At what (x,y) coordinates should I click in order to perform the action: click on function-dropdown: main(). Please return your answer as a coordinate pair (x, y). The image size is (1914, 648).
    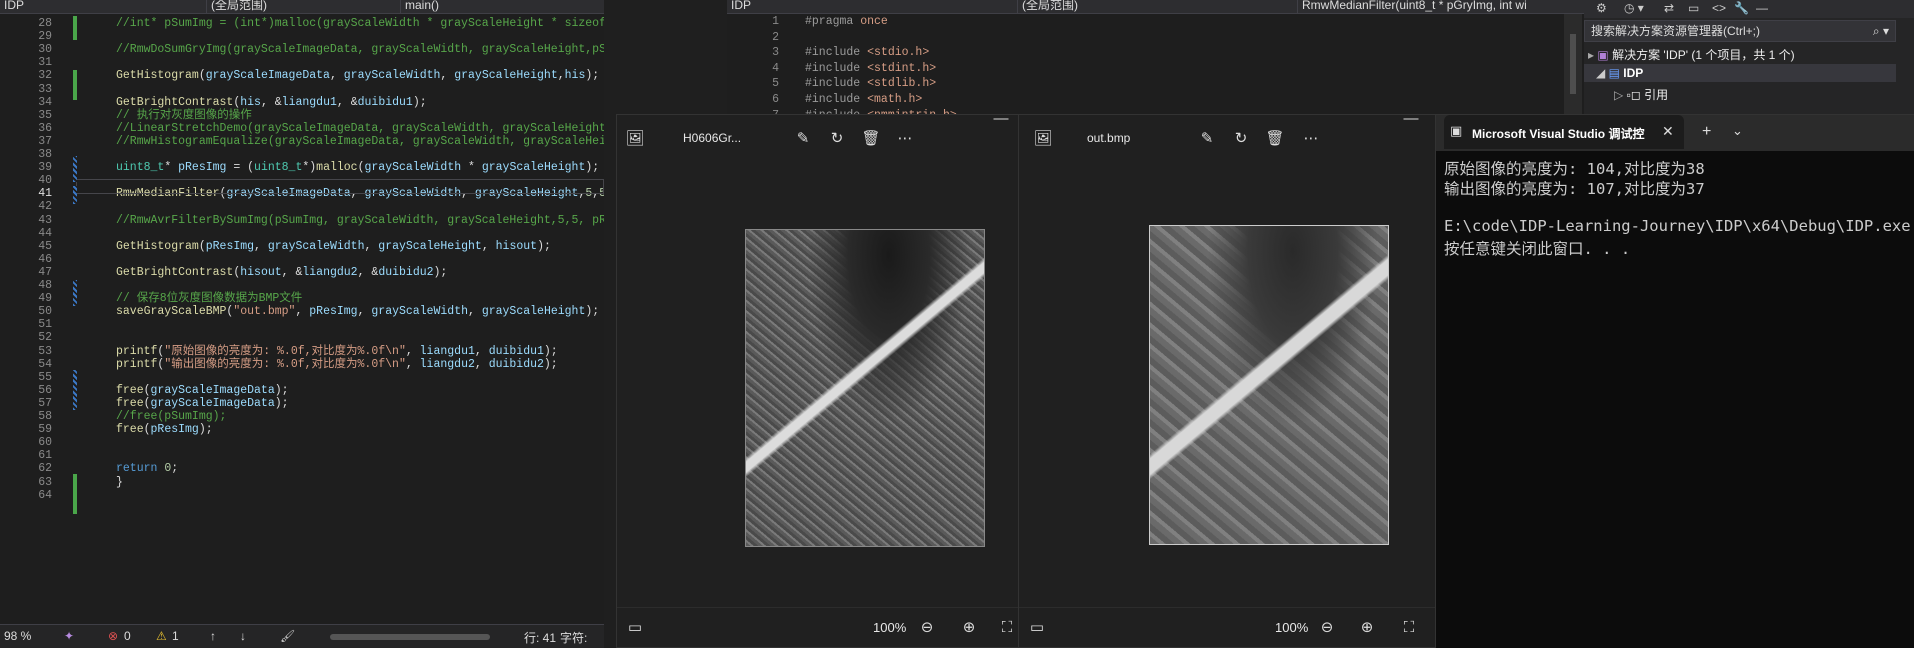
    Looking at the image, I should click on (502, 6).